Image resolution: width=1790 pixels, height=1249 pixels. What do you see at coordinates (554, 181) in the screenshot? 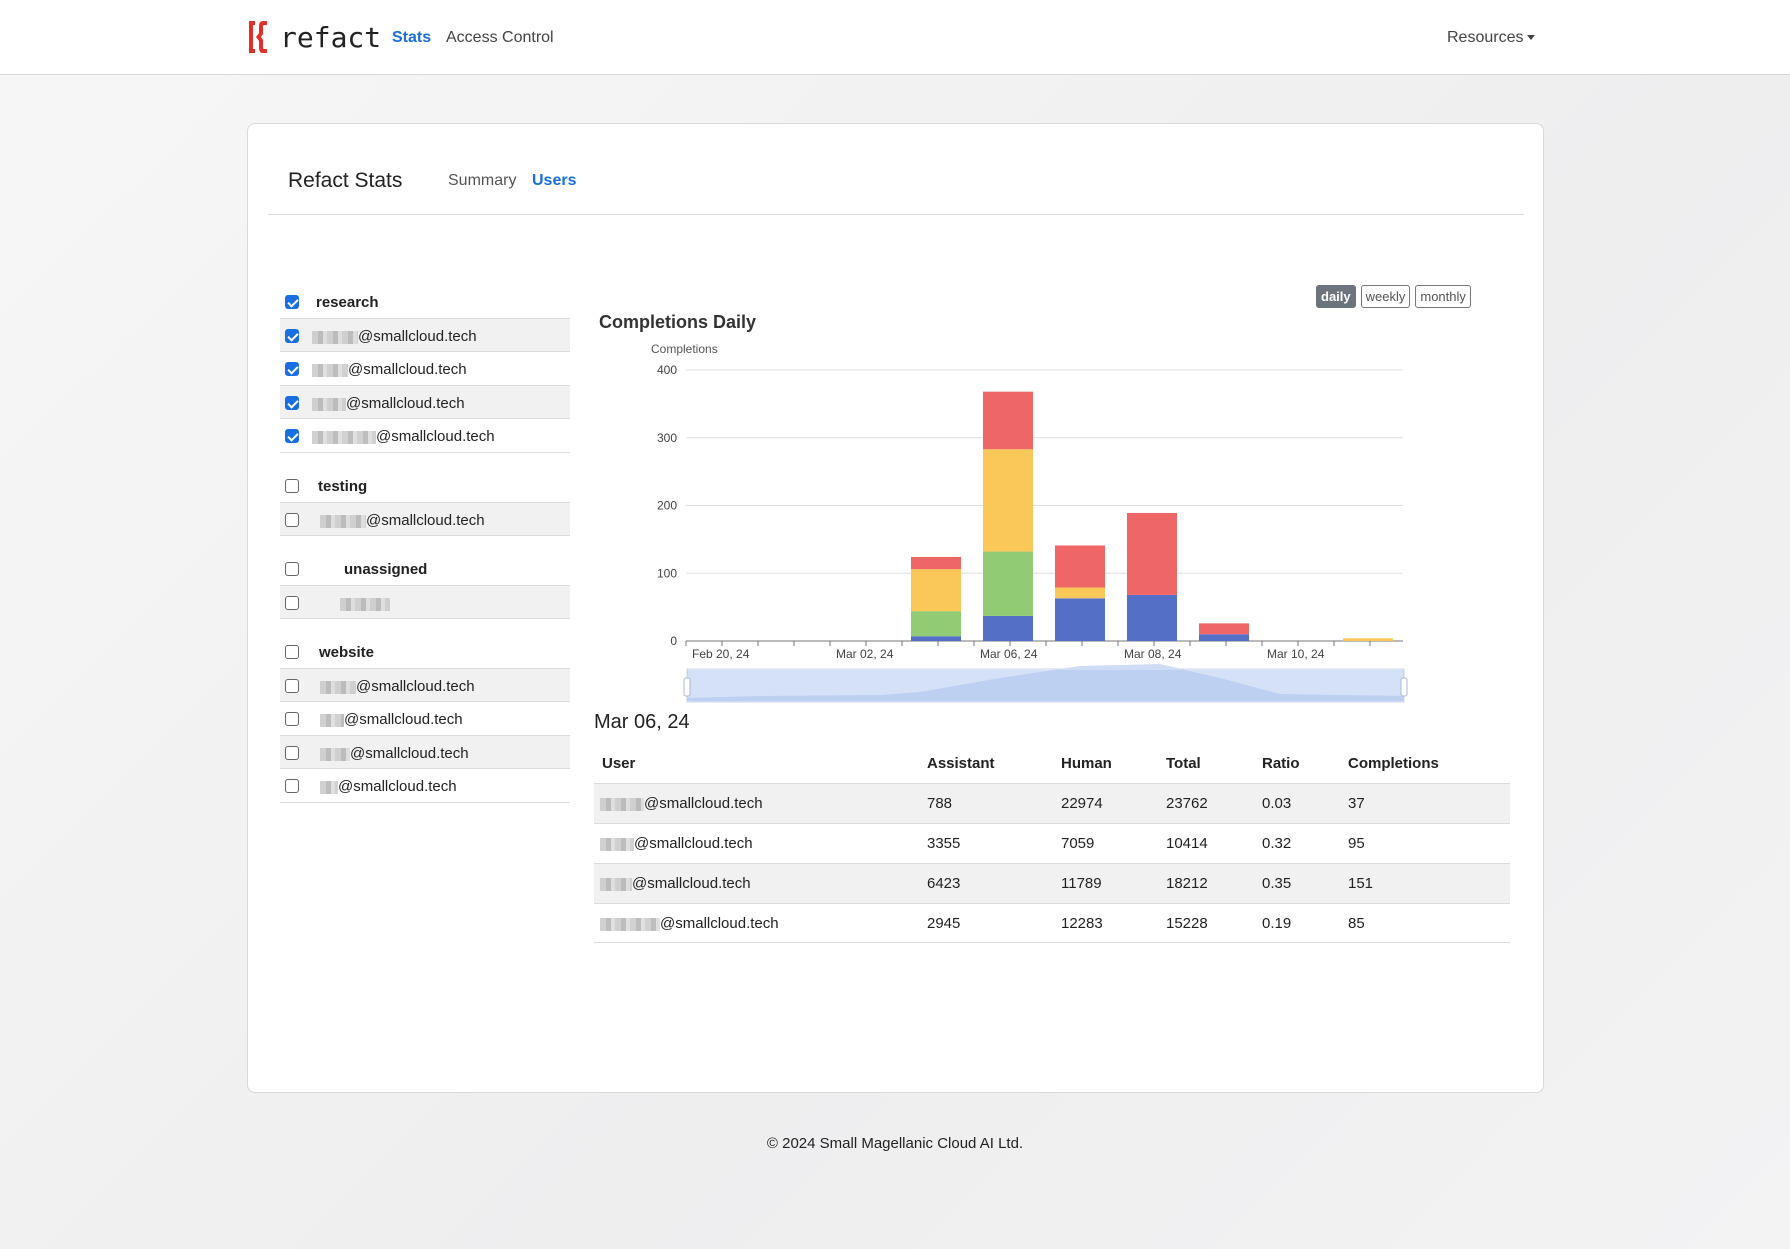
I see `tab-users: Users` at bounding box center [554, 181].